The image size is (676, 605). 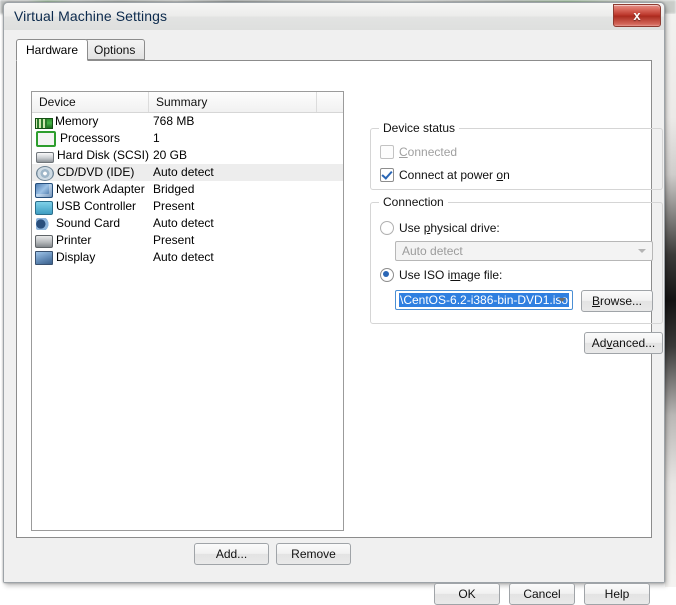 I want to click on device-label: Processors, so click(x=90, y=138).